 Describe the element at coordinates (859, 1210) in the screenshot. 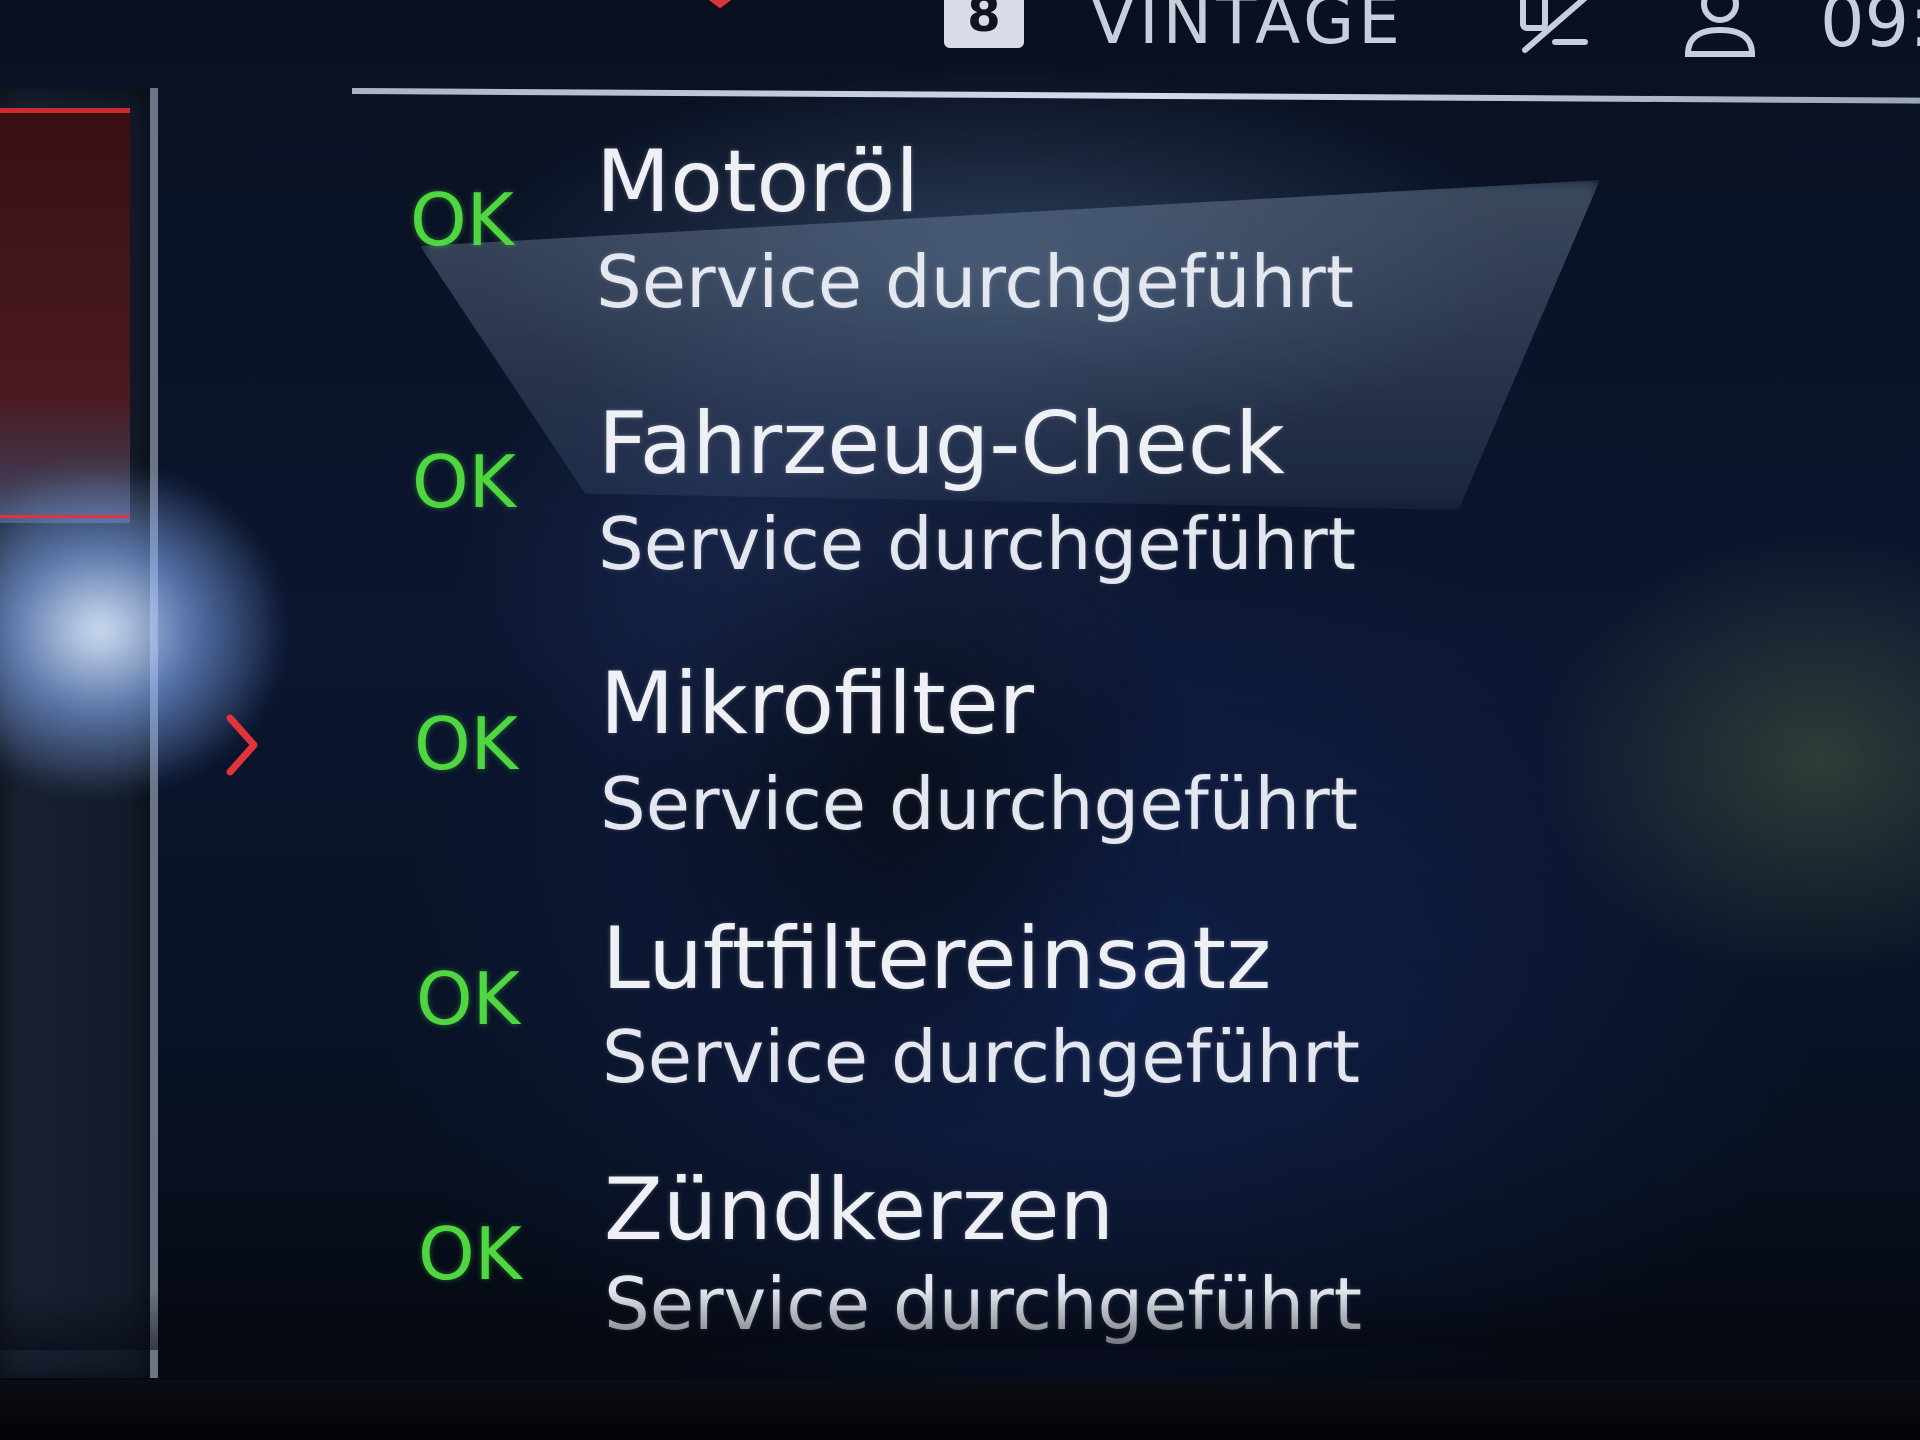

I see `service-item-title: Zündkerzen` at that location.